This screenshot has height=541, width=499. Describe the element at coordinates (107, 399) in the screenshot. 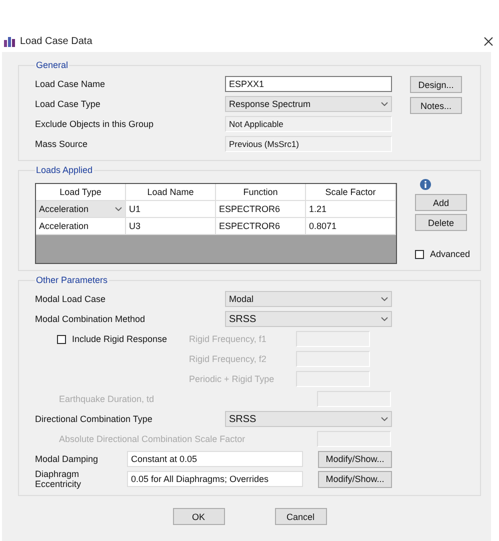

I see `field-label: Earthquake Duration, td` at that location.